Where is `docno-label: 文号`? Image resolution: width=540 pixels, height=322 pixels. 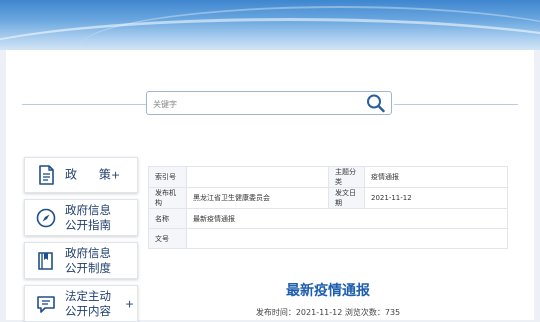
docno-label: 文号 is located at coordinates (167, 238).